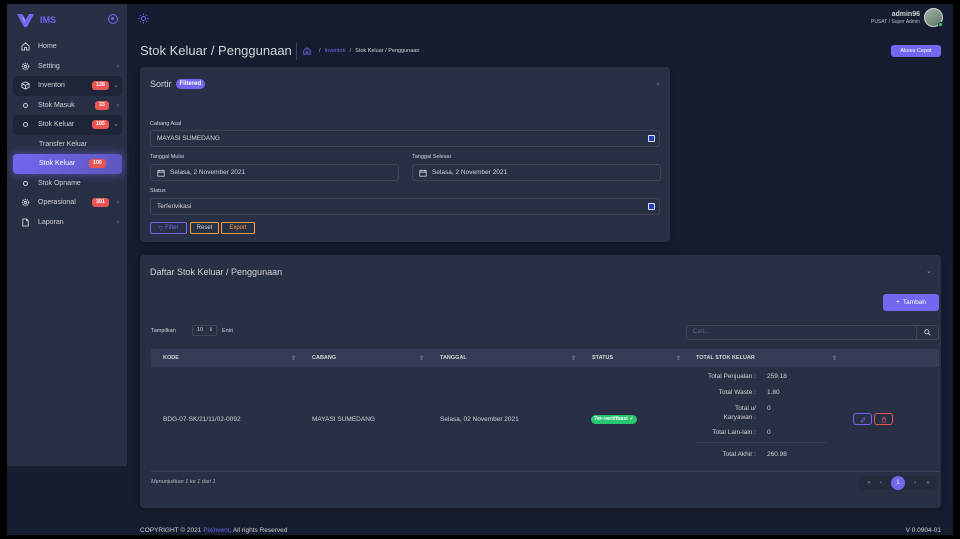 The height and width of the screenshot is (539, 960). I want to click on footer-brand-link: Pixinvent, so click(216, 530).